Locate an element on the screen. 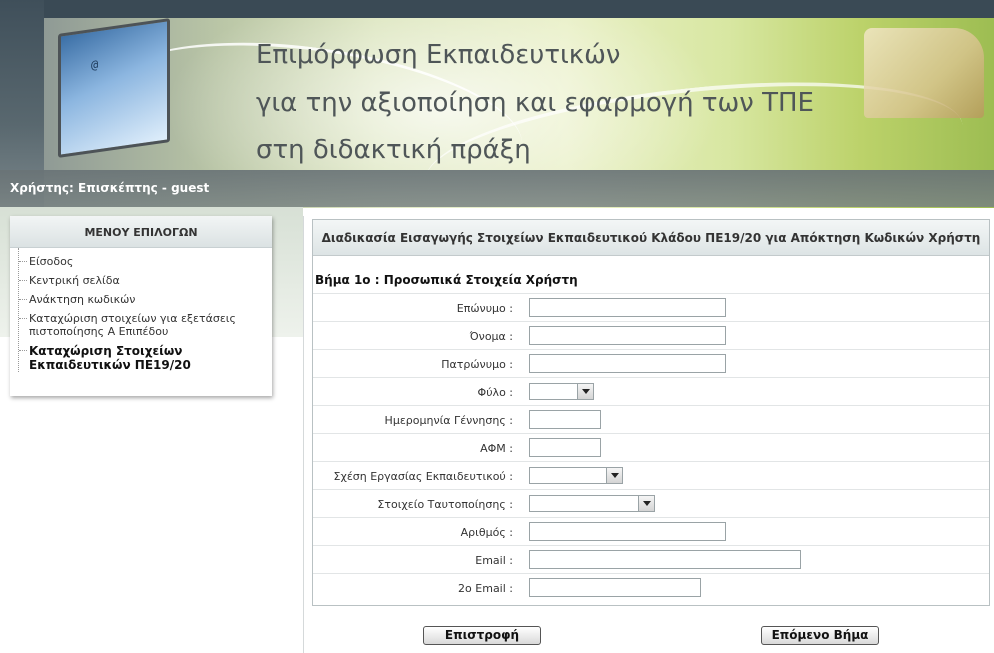 The image size is (994, 653). gender-select is located at coordinates (561, 391).